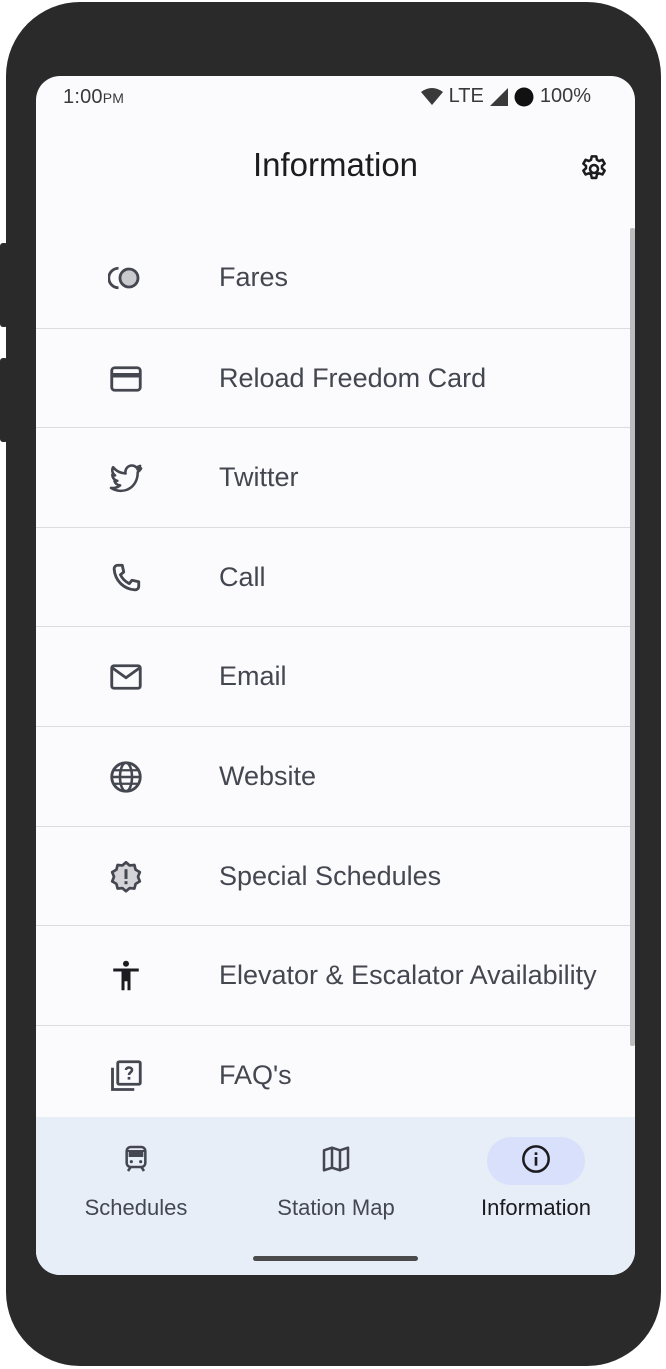  Describe the element at coordinates (126, 877) in the screenshot. I see `alert-badge-icon` at that location.